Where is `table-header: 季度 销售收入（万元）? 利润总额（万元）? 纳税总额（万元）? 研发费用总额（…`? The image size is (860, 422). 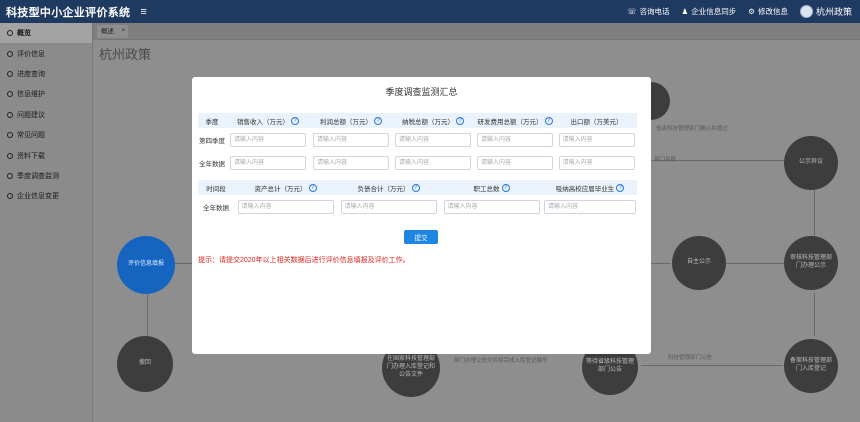
table-header: 季度 销售收入（万元）? 利润总额（万元）? 纳税总额（万元）? 研发费用总额（… is located at coordinates (417, 120).